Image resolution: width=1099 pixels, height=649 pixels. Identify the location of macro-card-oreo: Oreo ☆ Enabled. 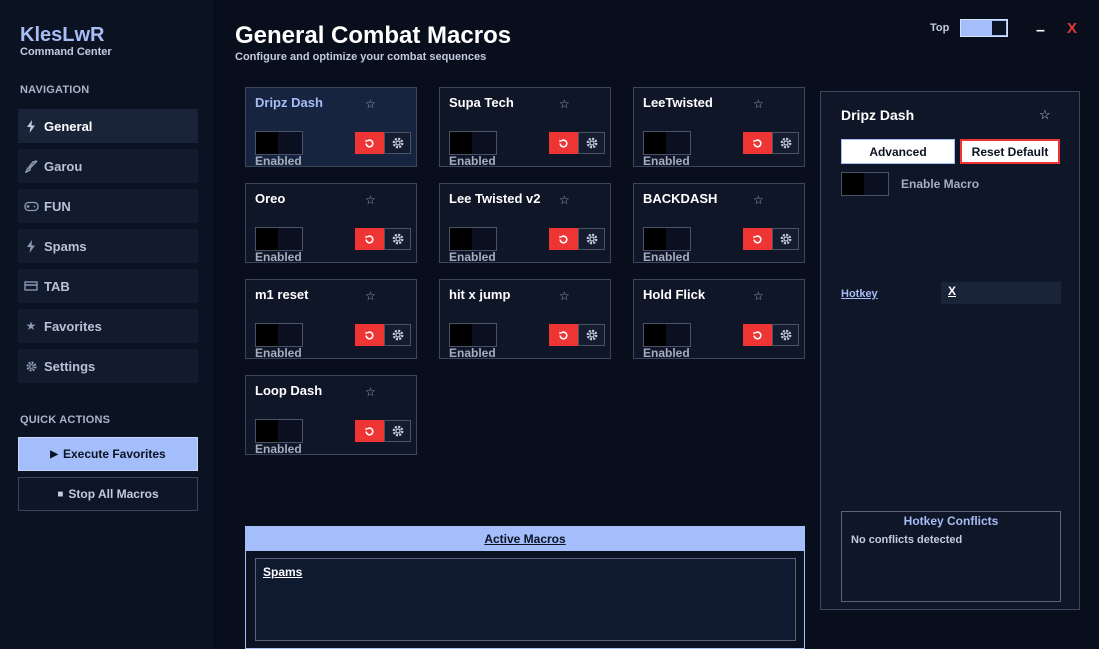
(331, 223).